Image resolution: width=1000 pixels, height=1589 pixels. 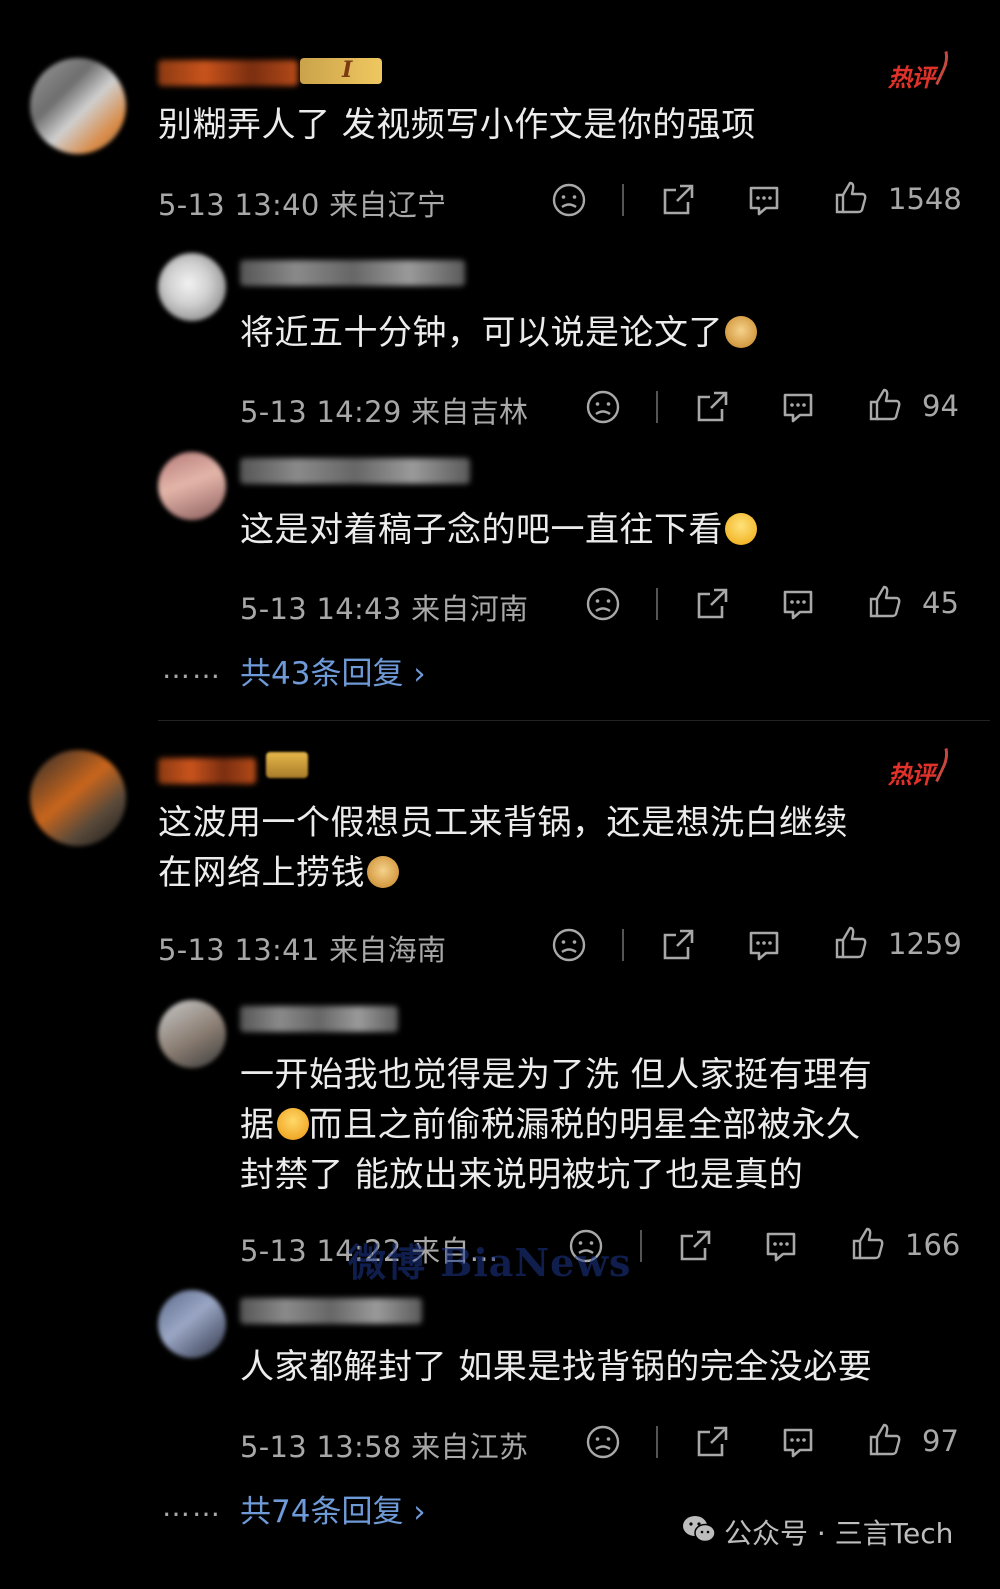 What do you see at coordinates (481, 530) in the screenshot?
I see `reply-text-content: 这是对着稿子念的吧一直往下看` at bounding box center [481, 530].